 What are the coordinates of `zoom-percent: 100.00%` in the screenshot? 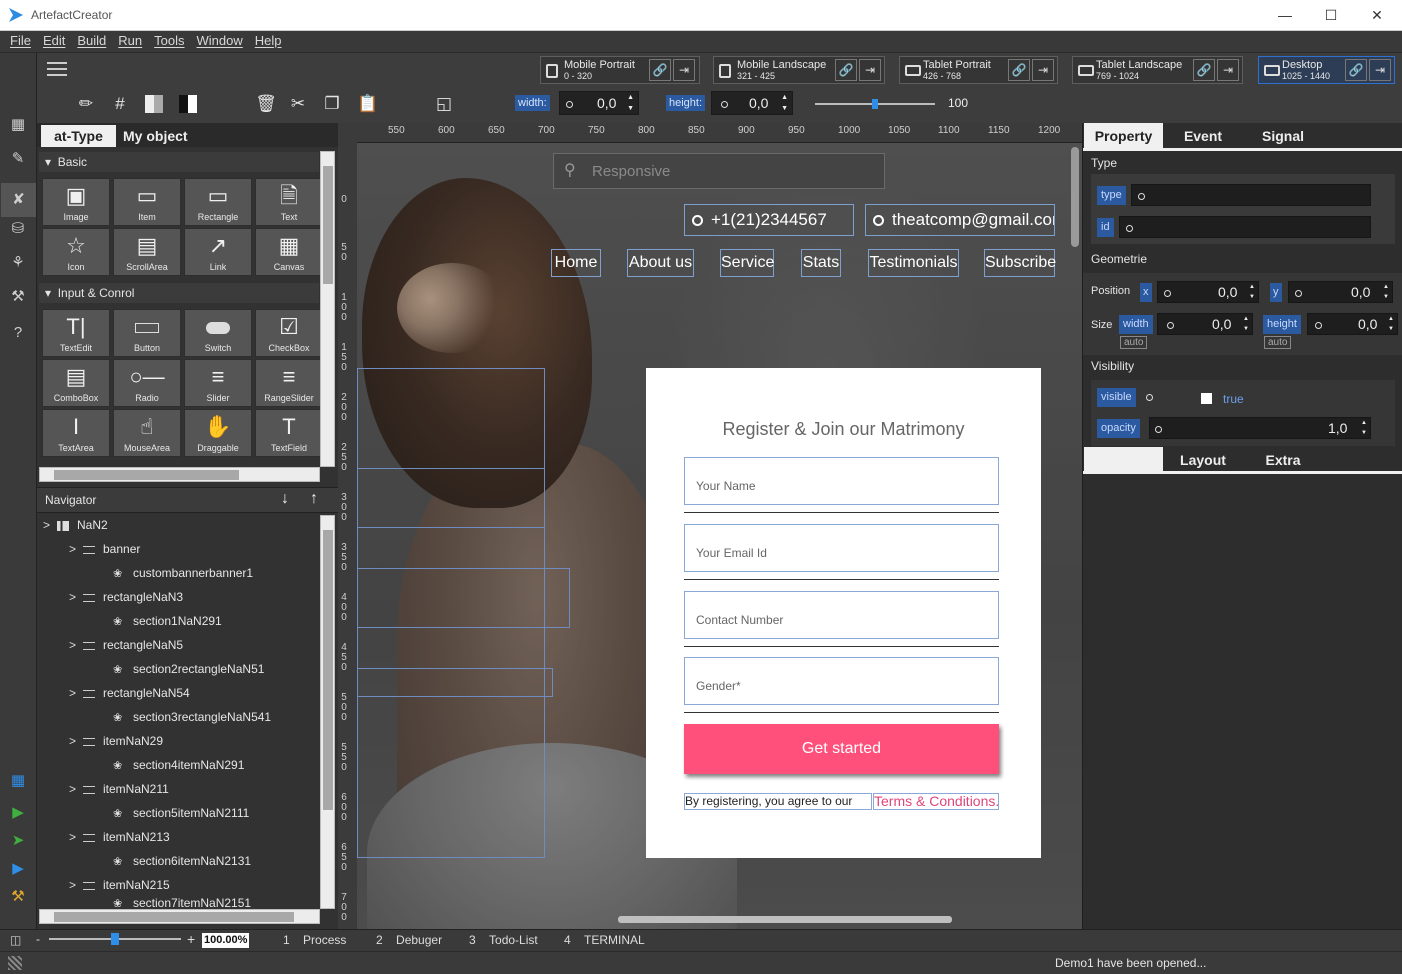 It's located at (226, 940).